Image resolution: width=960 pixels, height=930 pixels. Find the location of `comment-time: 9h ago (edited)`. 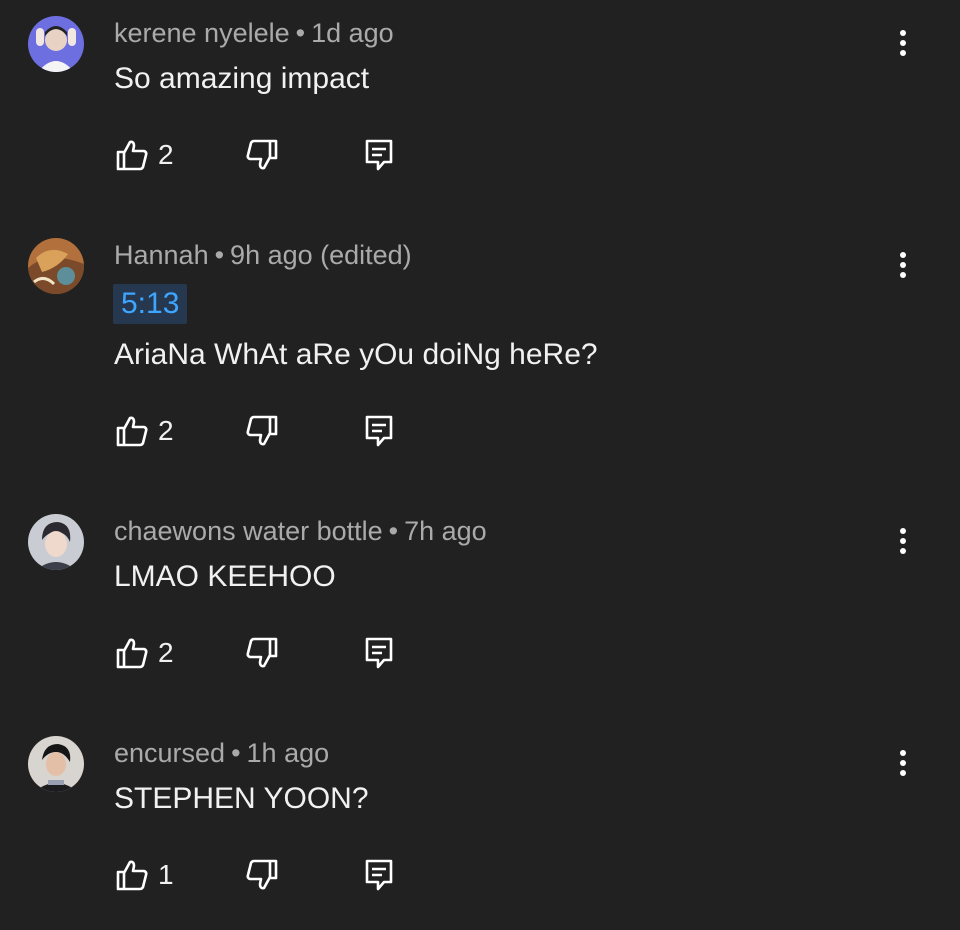

comment-time: 9h ago (edited) is located at coordinates (321, 255).